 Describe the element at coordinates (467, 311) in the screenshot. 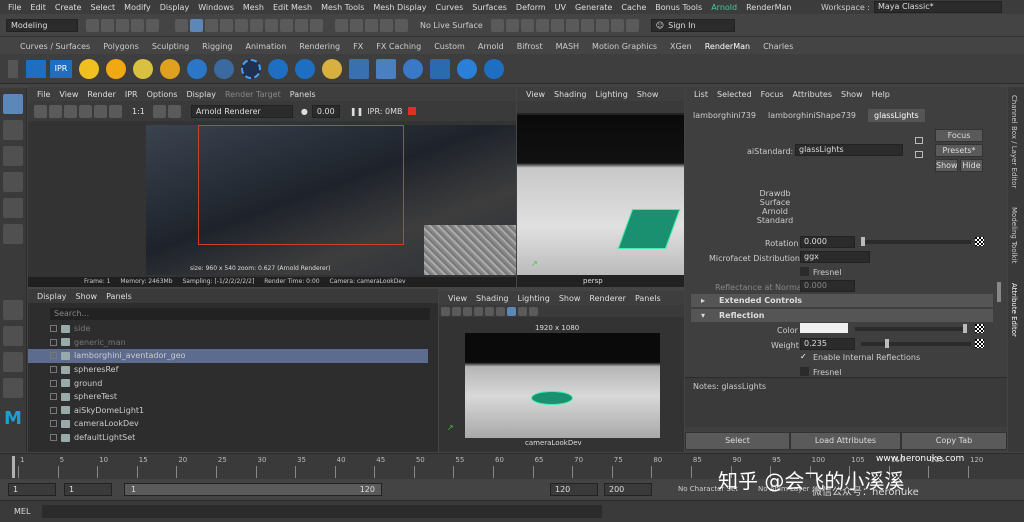

I see `cam-tool-3-icon` at that location.